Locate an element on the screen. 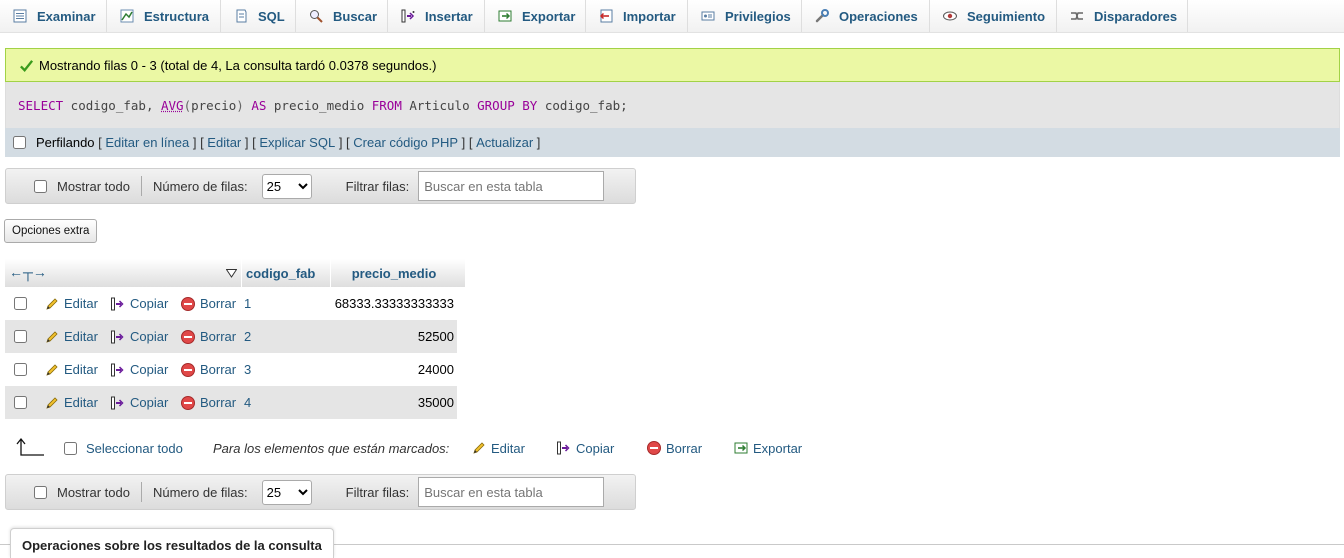 The image size is (1344, 558). tab-importar: Importar is located at coordinates (637, 16).